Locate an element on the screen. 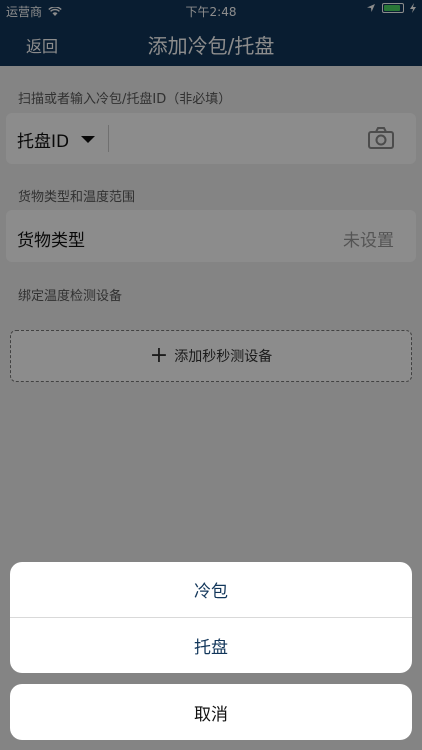 The image size is (422, 750). option-pallet: 托盘 is located at coordinates (211, 645).